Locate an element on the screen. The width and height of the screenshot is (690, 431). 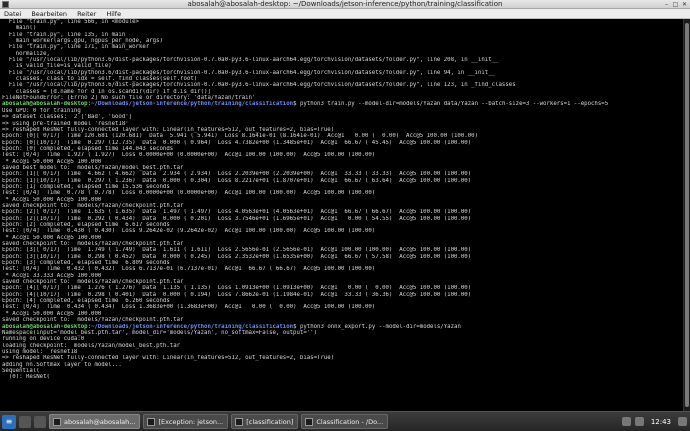
taskbar-task-label: [classification] is located at coordinates (270, 421).